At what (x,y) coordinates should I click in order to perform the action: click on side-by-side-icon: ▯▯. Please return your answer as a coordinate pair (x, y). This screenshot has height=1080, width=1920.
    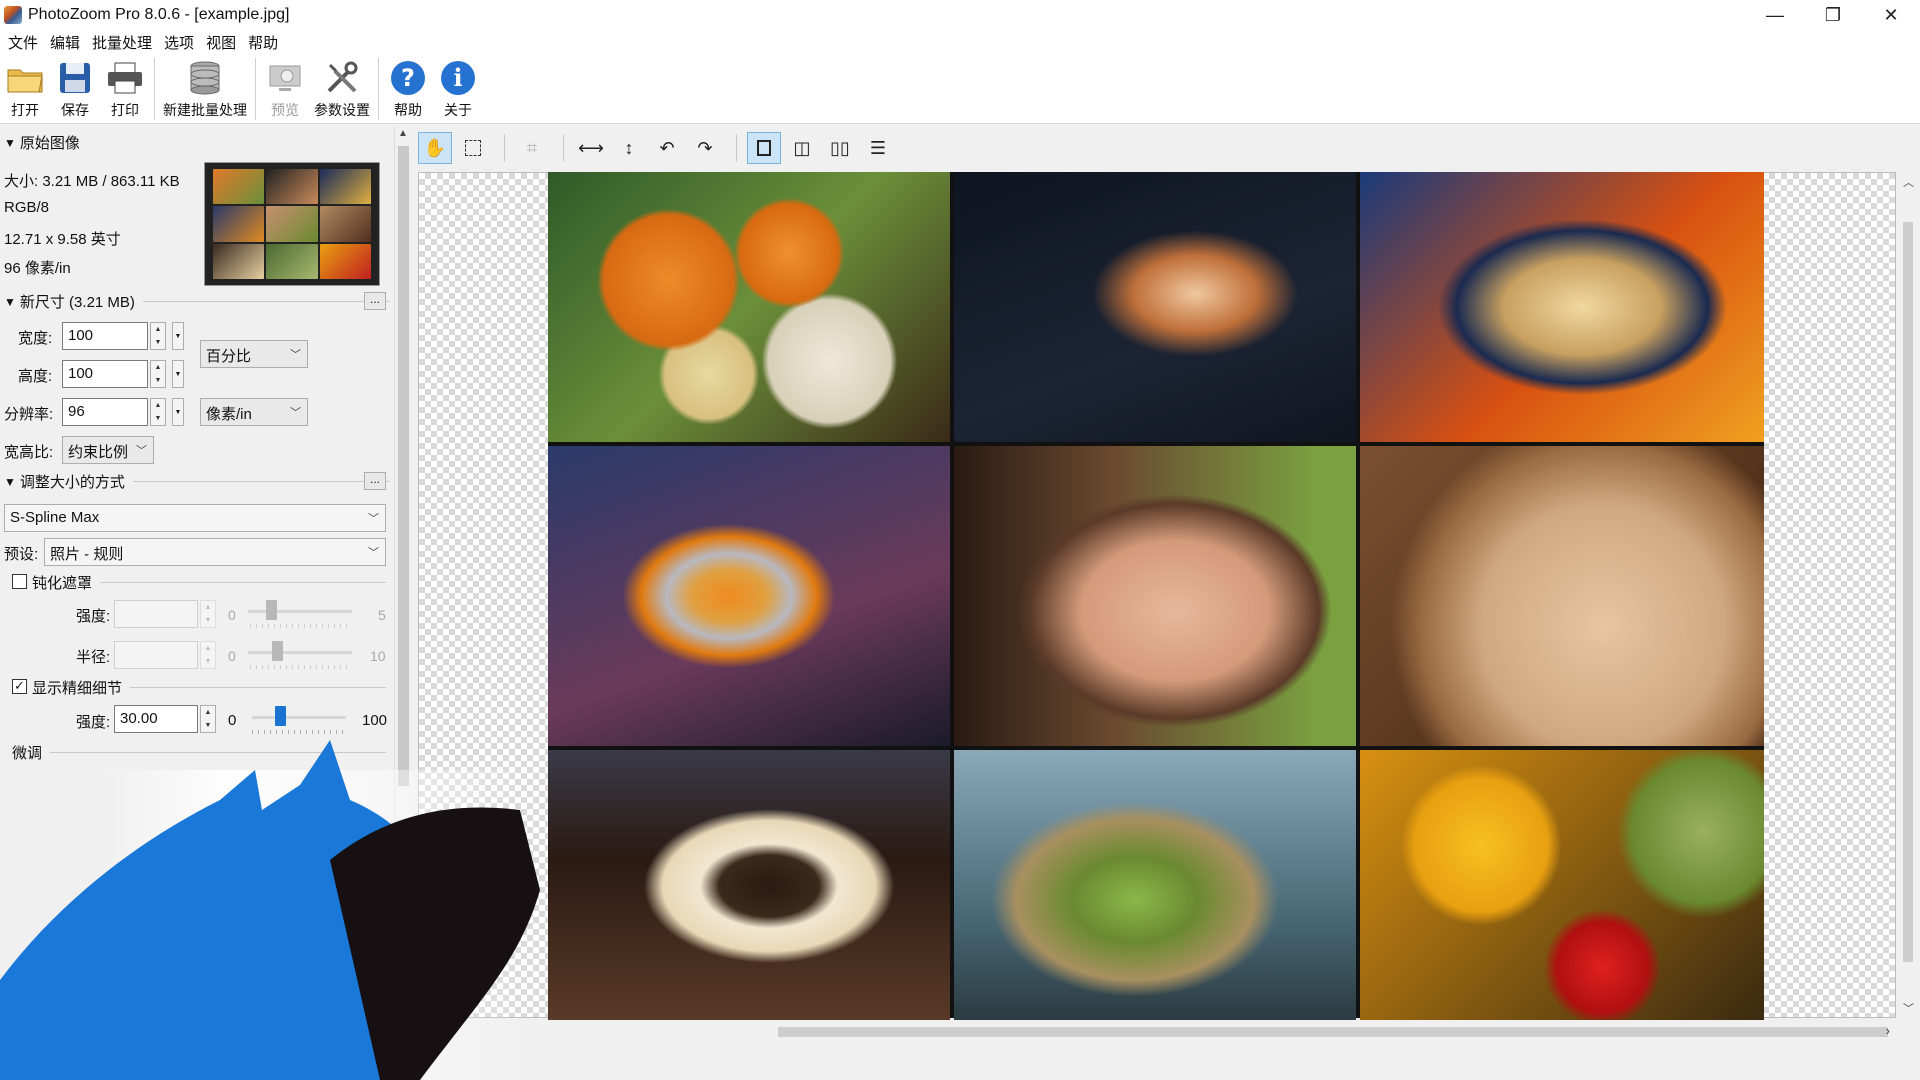
    Looking at the image, I should click on (840, 147).